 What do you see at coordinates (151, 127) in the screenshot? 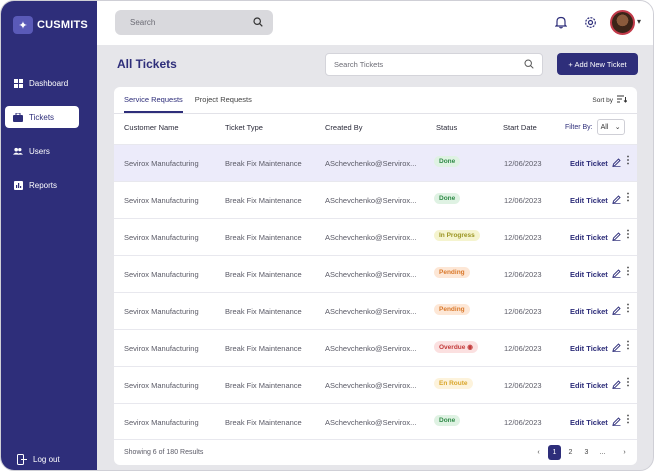
I see `column-customer-name: Customer Name` at bounding box center [151, 127].